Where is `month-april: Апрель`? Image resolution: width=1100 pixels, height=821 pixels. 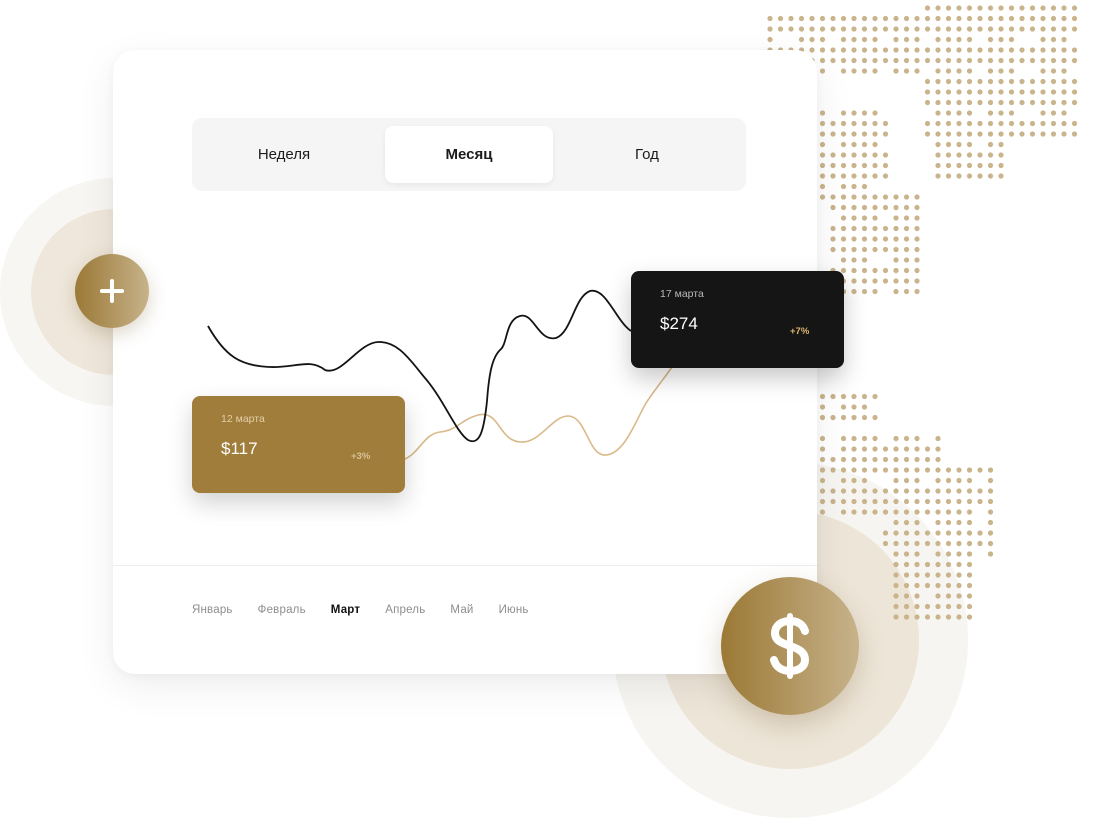
month-april: Апрель is located at coordinates (405, 610).